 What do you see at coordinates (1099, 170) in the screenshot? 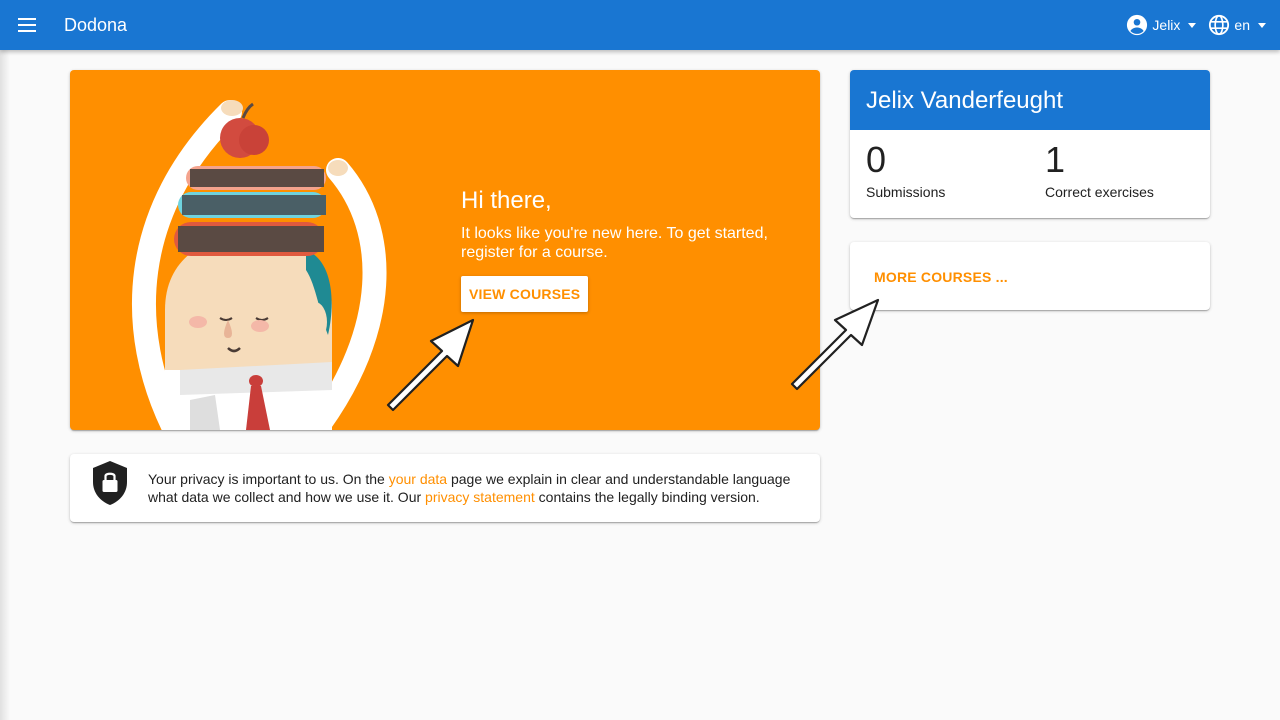
I see `correct-exercises-stat: 1 Correct exercises` at bounding box center [1099, 170].